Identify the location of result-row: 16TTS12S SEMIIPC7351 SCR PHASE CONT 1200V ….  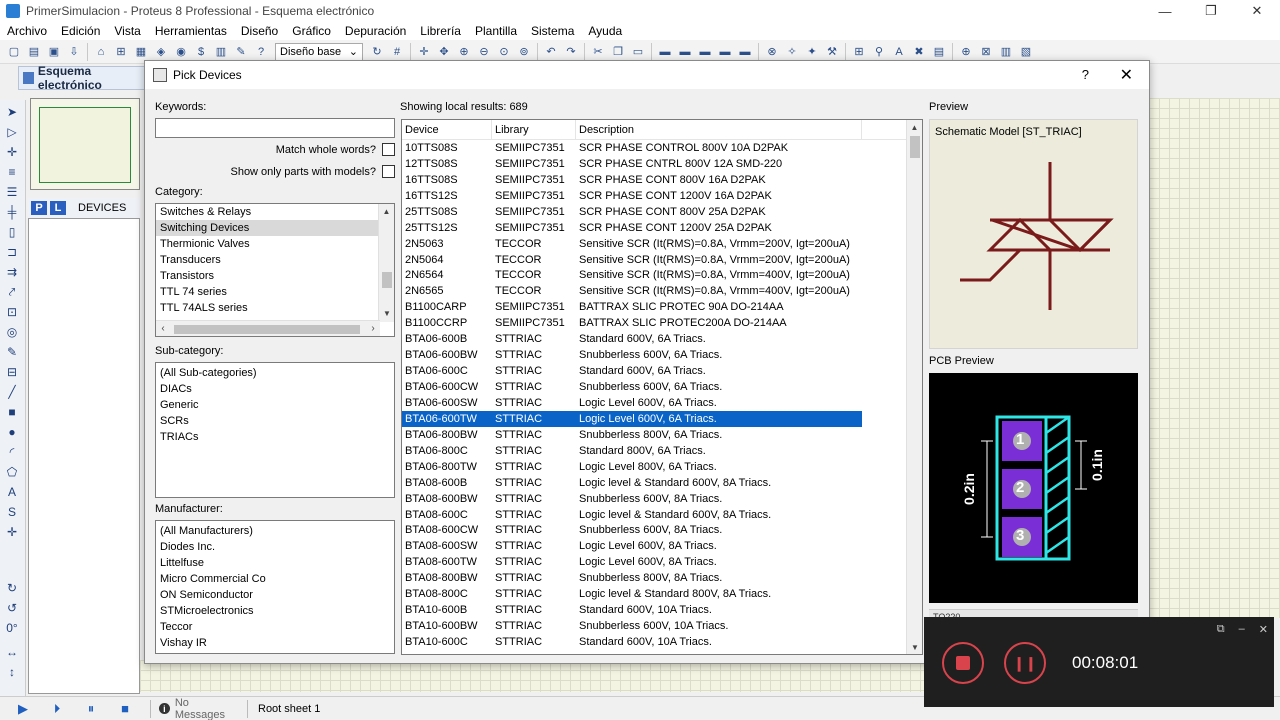
(632, 196).